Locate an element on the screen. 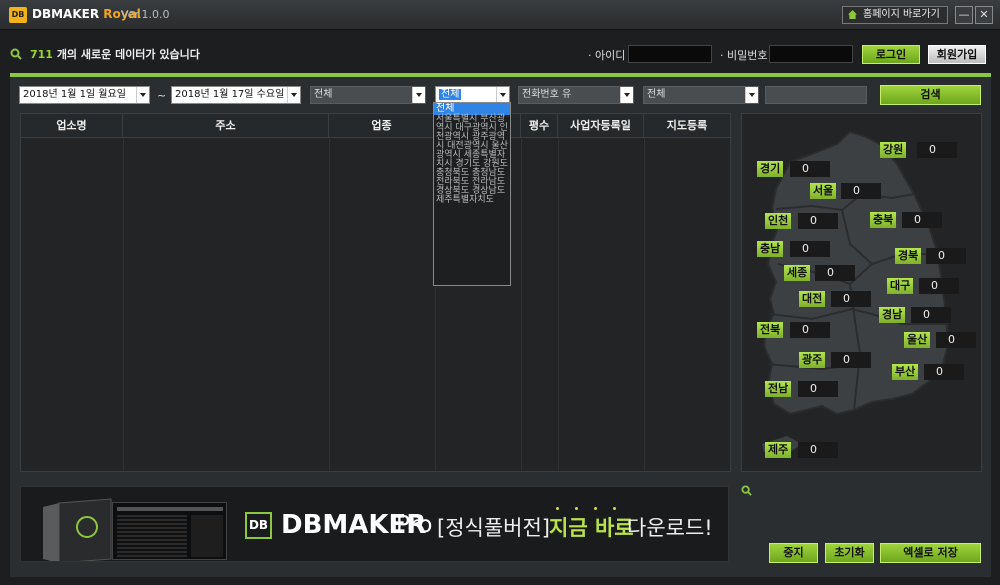 The image size is (1000, 585). region-tag-incheon: 인천 is located at coordinates (778, 221).